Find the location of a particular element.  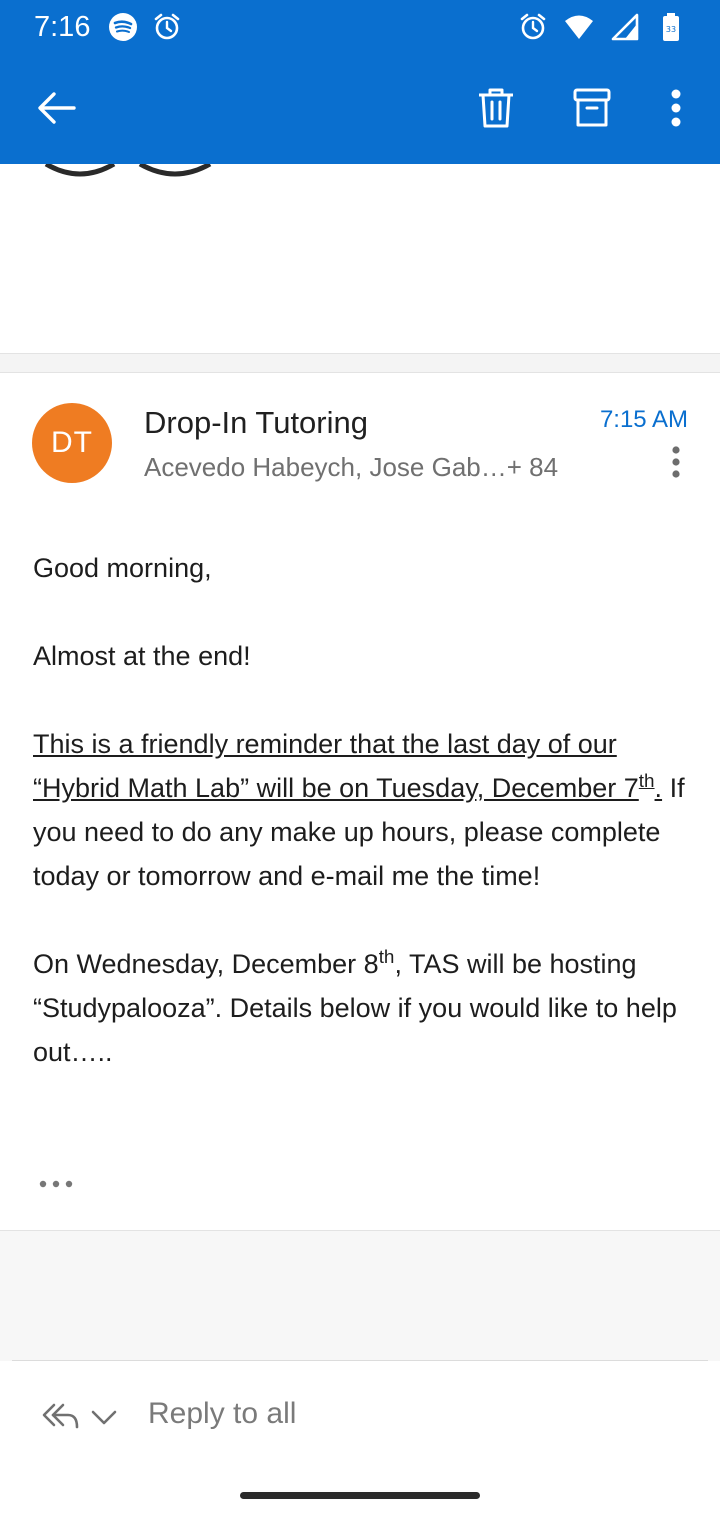

sender-avatar: DT is located at coordinates (72, 443).